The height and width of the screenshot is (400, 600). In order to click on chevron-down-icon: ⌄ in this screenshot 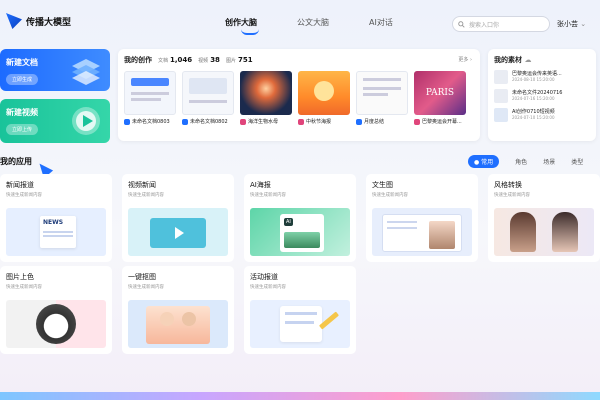, I will do `click(583, 24)`.